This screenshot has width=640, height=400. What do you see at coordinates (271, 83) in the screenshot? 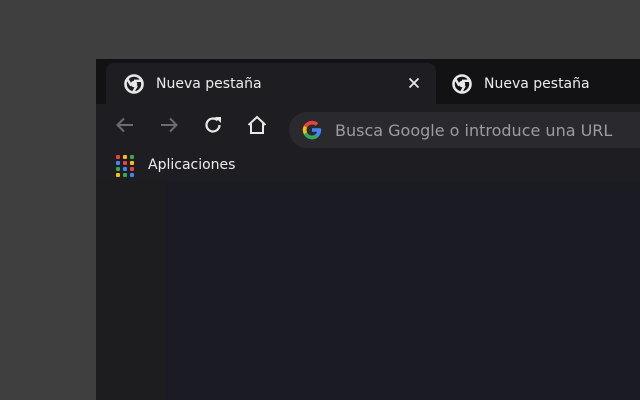
I see `tab-new-tab-active: Nueva pestaña` at bounding box center [271, 83].